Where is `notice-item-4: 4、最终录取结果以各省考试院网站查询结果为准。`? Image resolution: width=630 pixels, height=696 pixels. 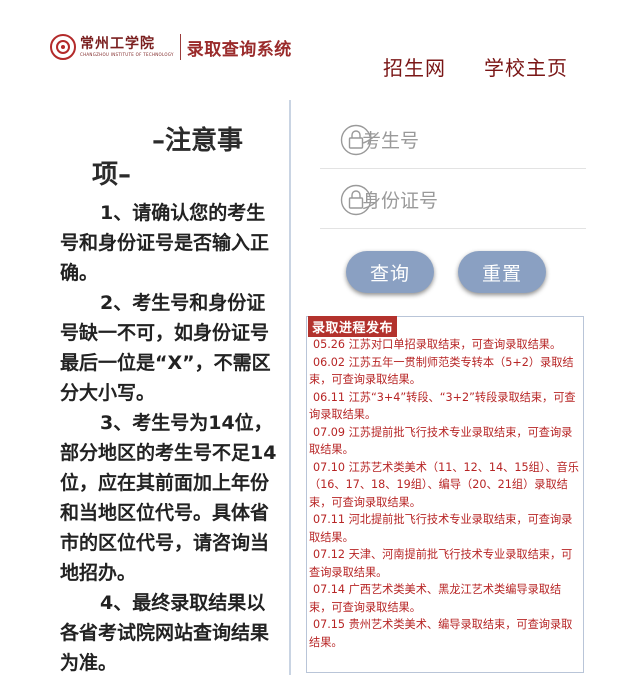
notice-item-4: 4、最终录取结果以各省考试院网站查询结果为准。 is located at coordinates (165, 633).